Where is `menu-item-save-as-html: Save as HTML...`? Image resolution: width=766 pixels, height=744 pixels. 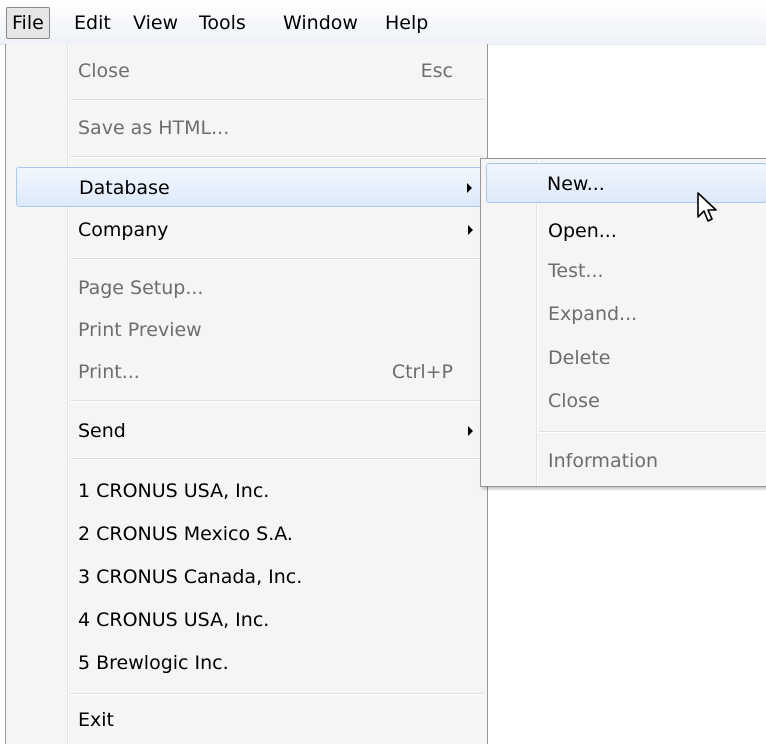 menu-item-save-as-html: Save as HTML... is located at coordinates (246, 128).